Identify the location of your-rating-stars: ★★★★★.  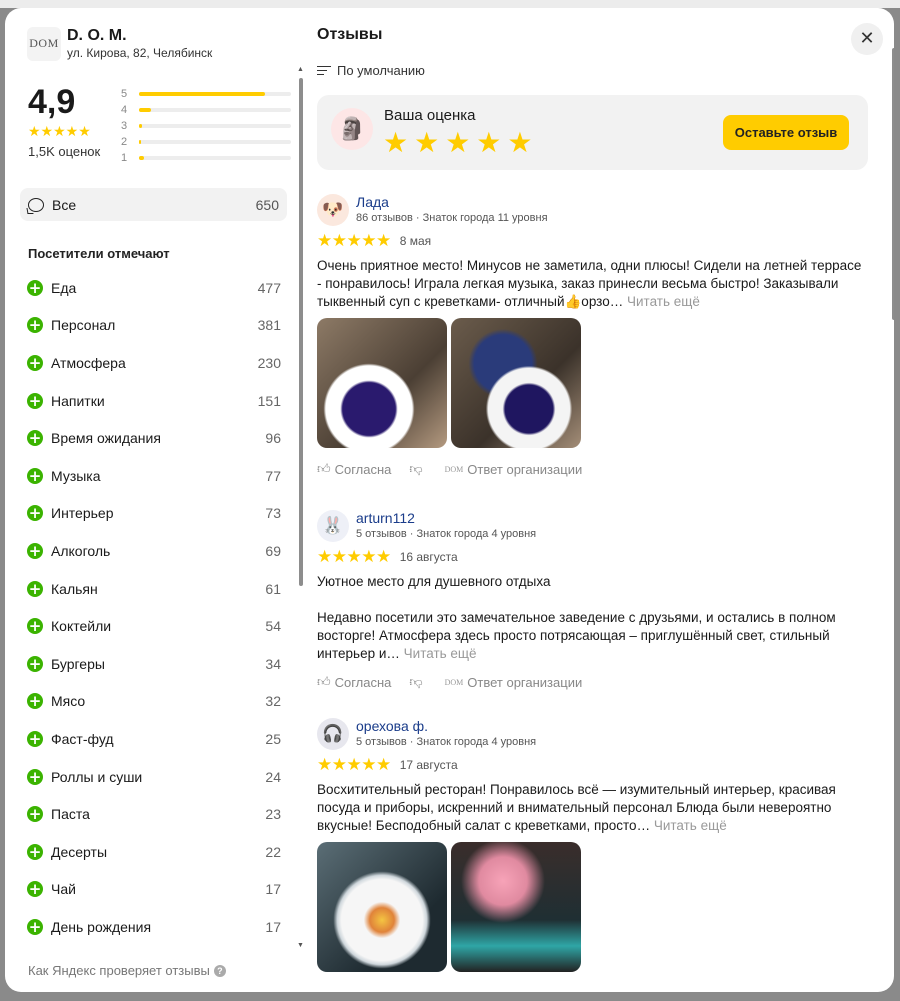
(461, 143).